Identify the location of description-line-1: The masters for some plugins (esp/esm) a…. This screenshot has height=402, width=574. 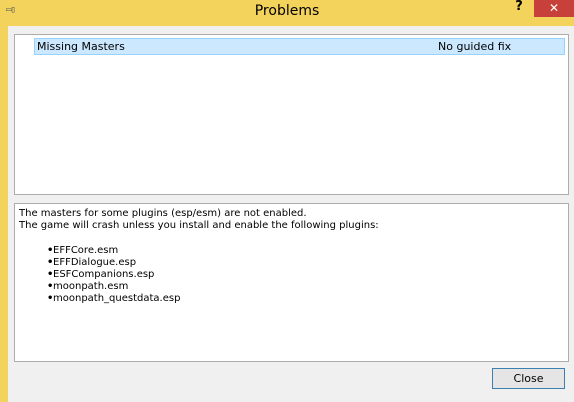
(163, 213).